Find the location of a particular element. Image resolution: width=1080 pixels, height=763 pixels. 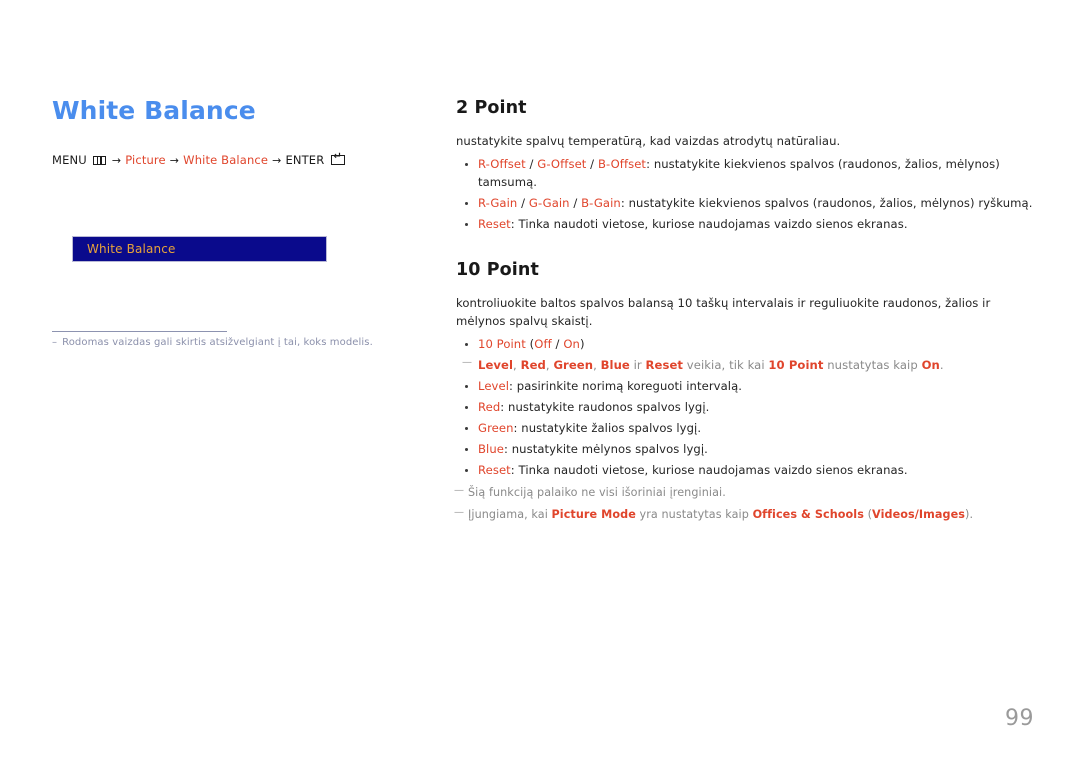

section-1-item-1-part-7: ir is located at coordinates (637, 364).